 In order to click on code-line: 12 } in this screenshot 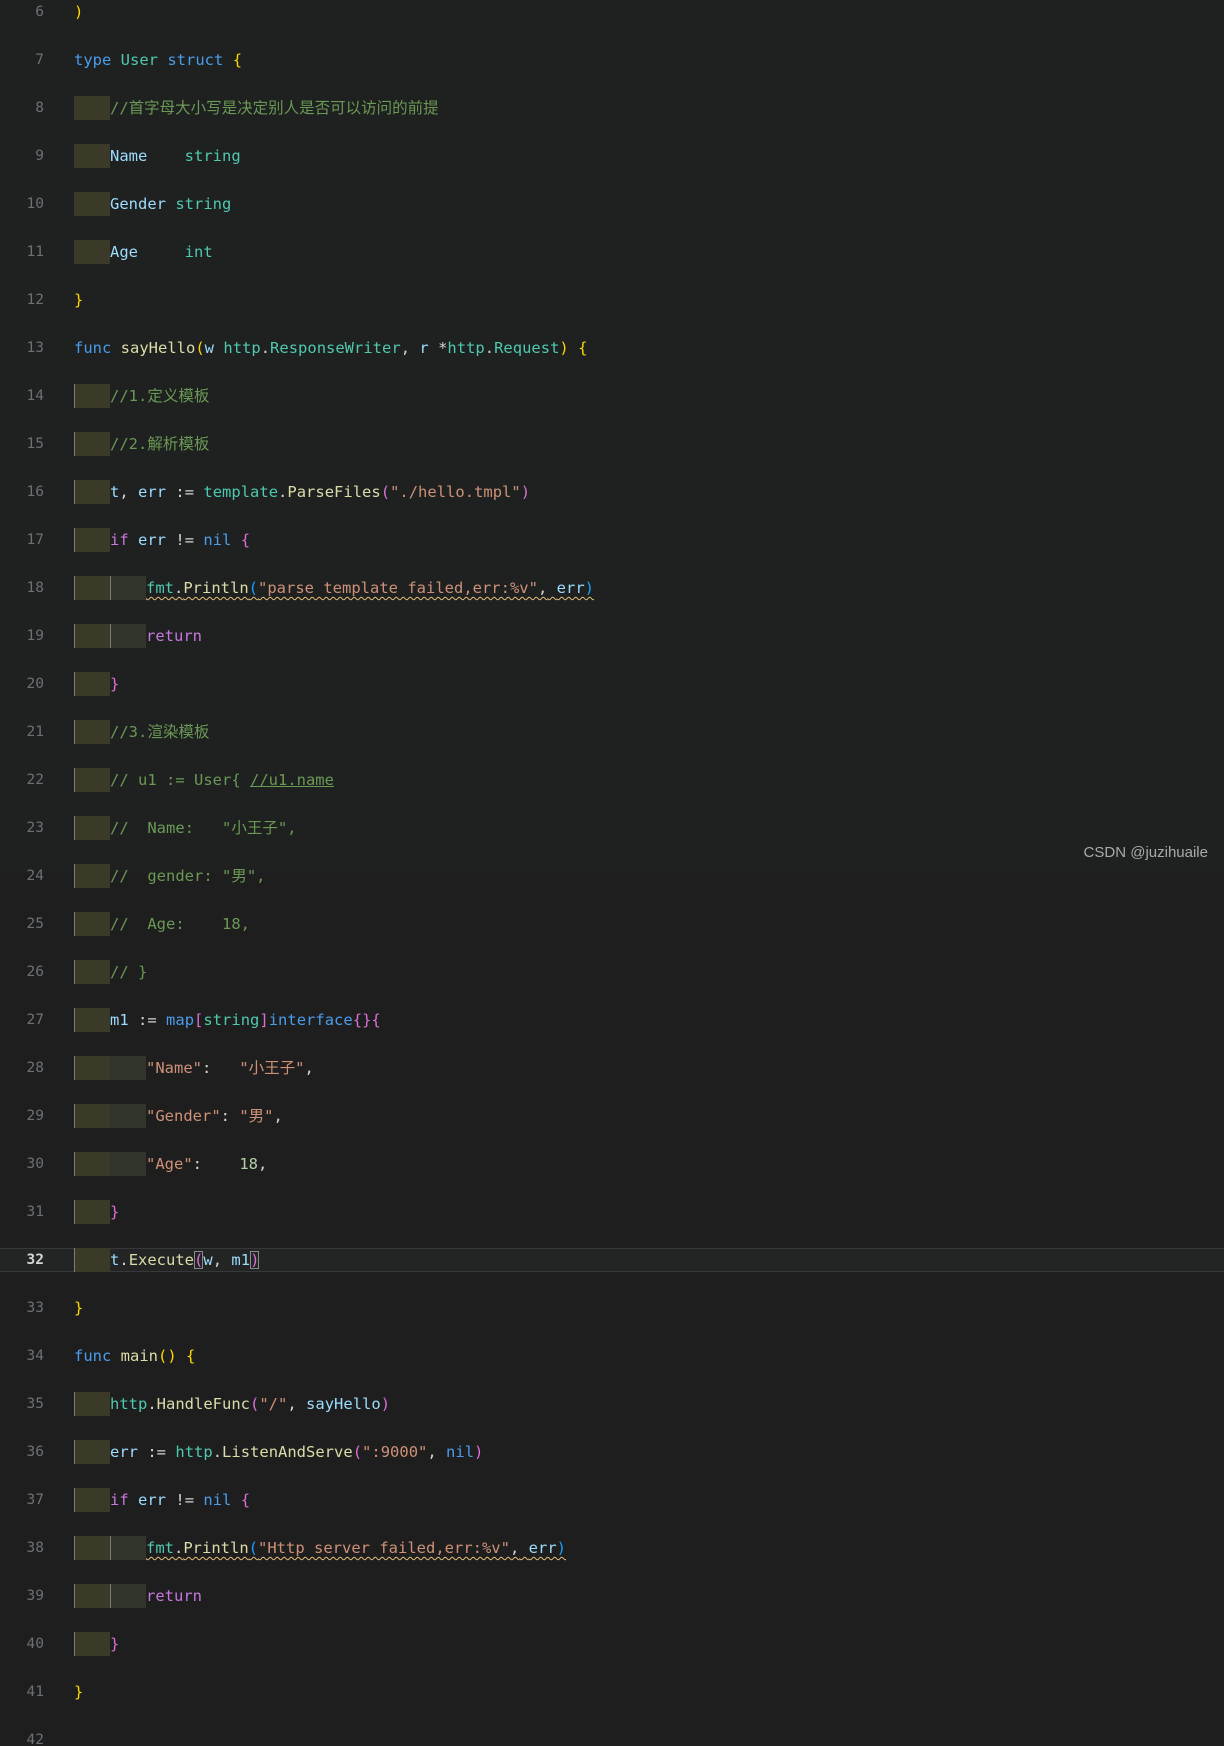, I will do `click(612, 300)`.